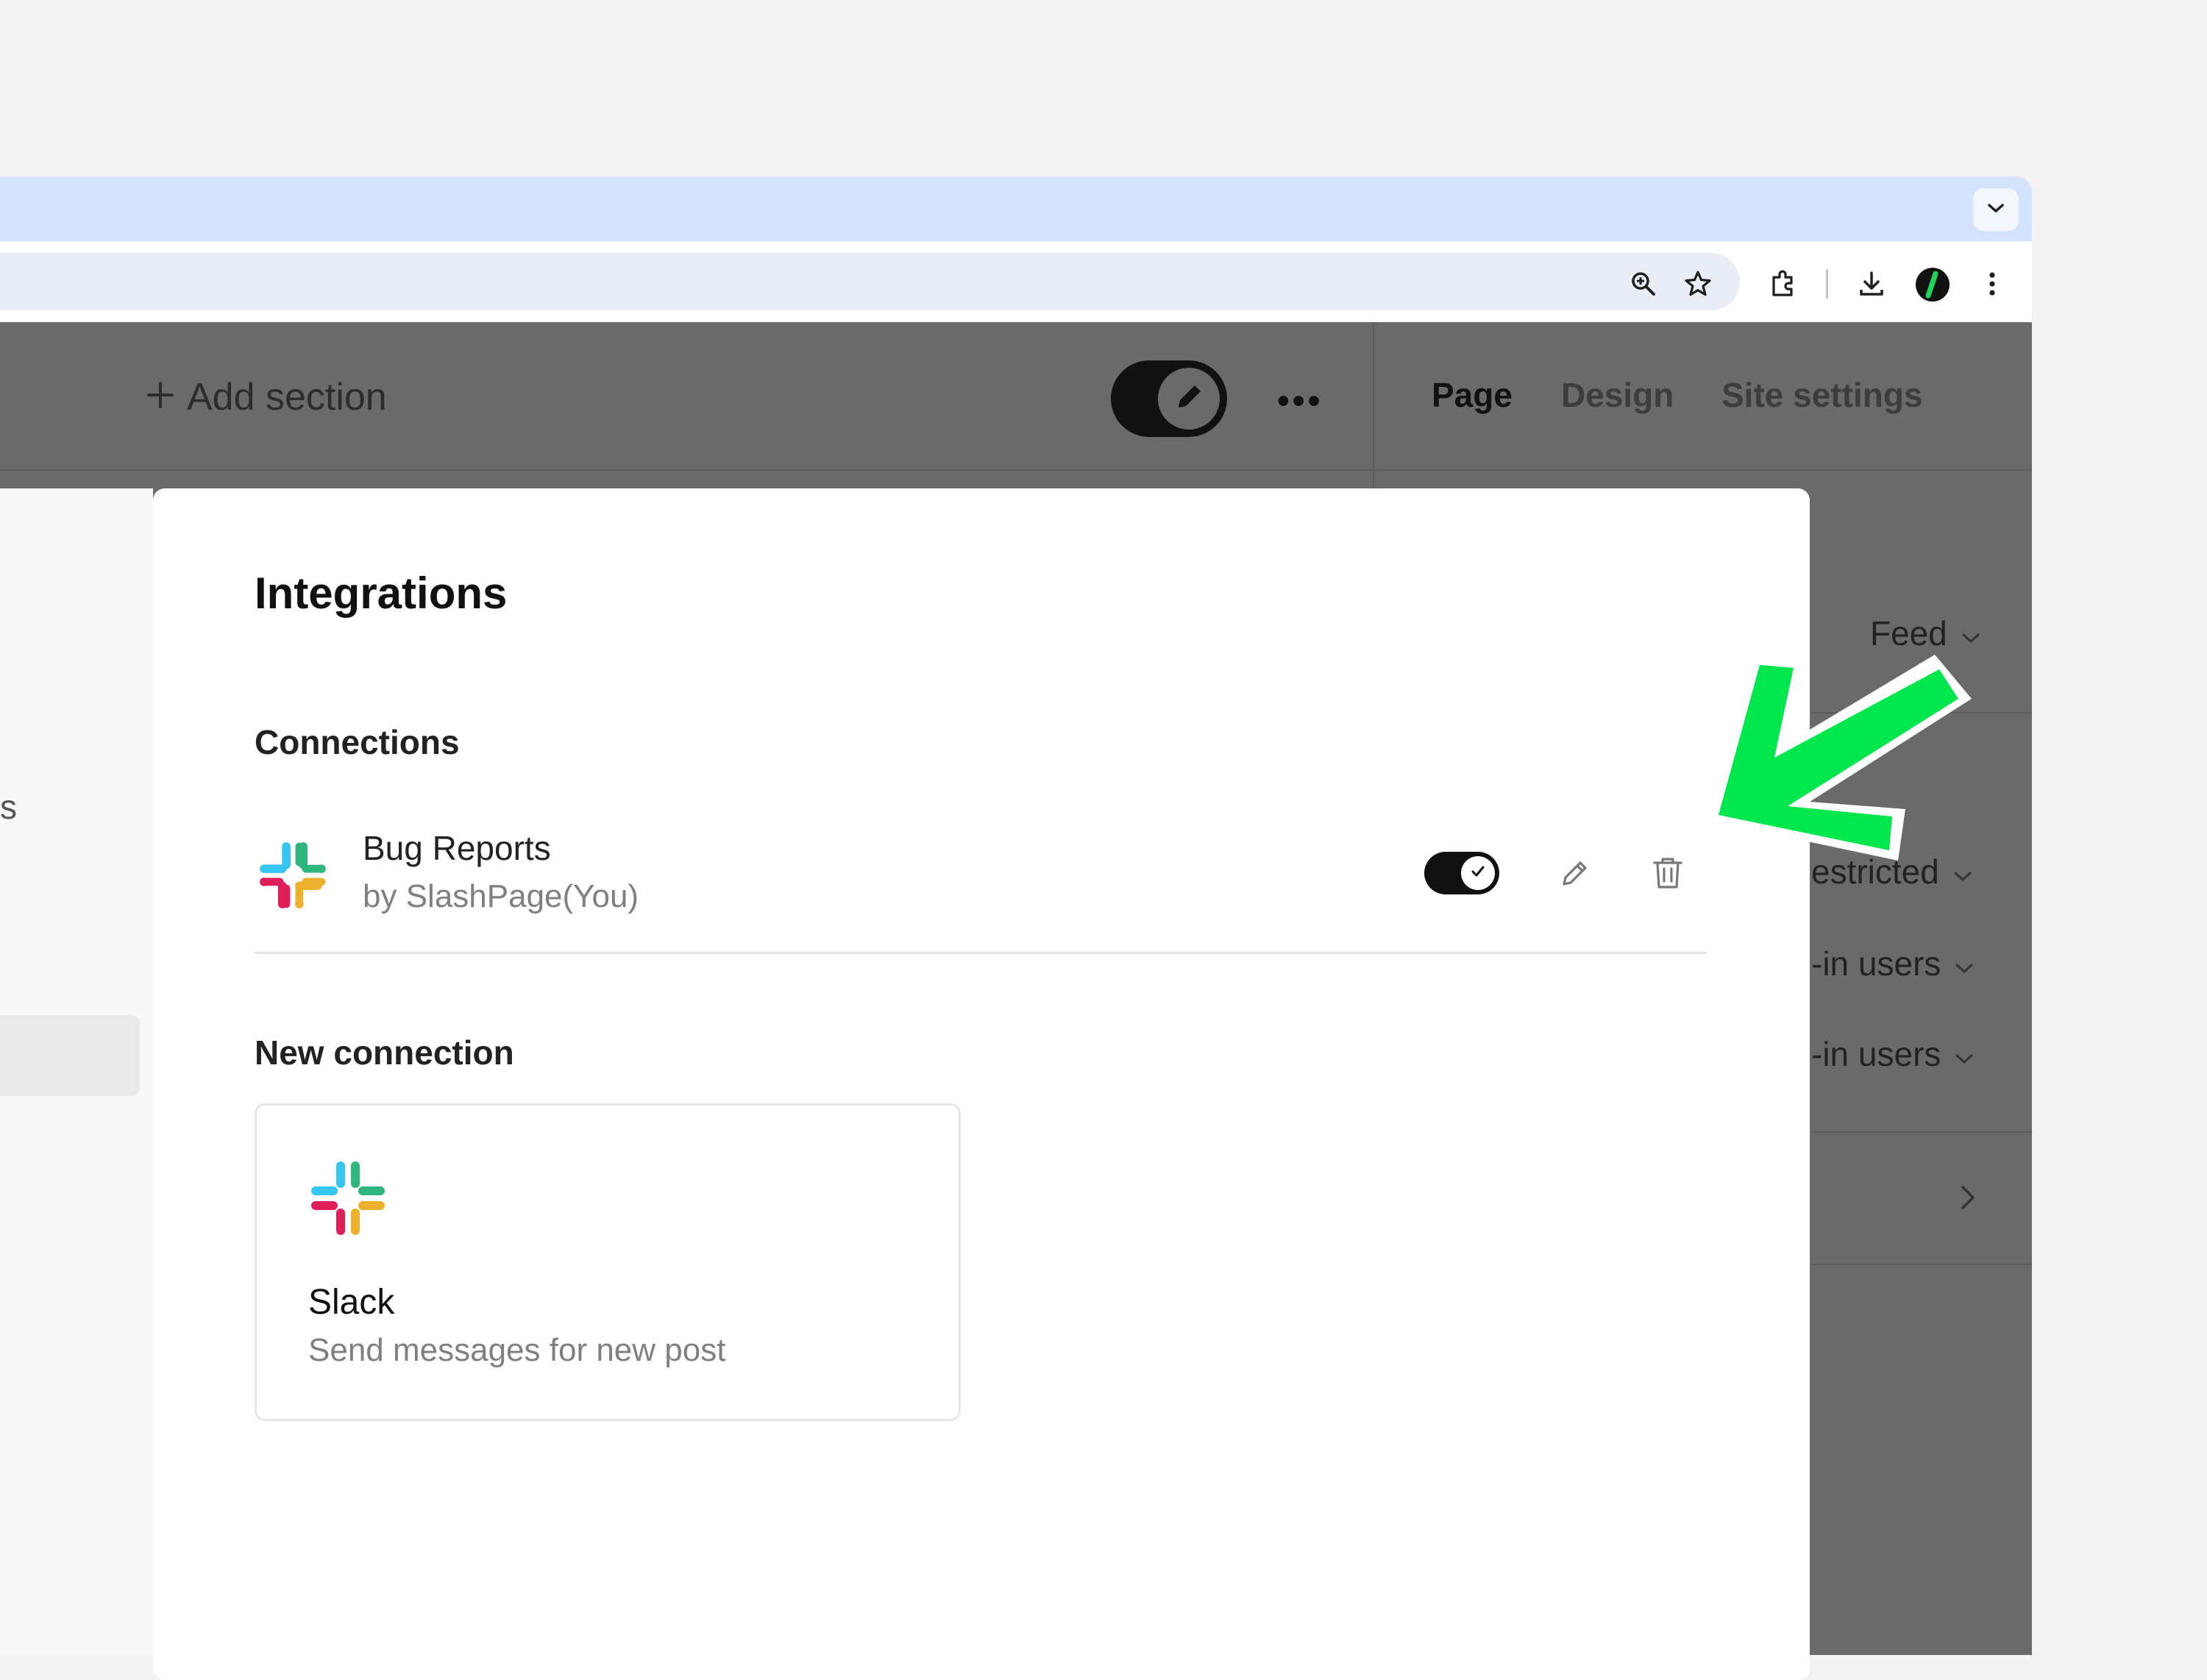 This screenshot has height=1680, width=2207. I want to click on extensions-icon, so click(1784, 284).